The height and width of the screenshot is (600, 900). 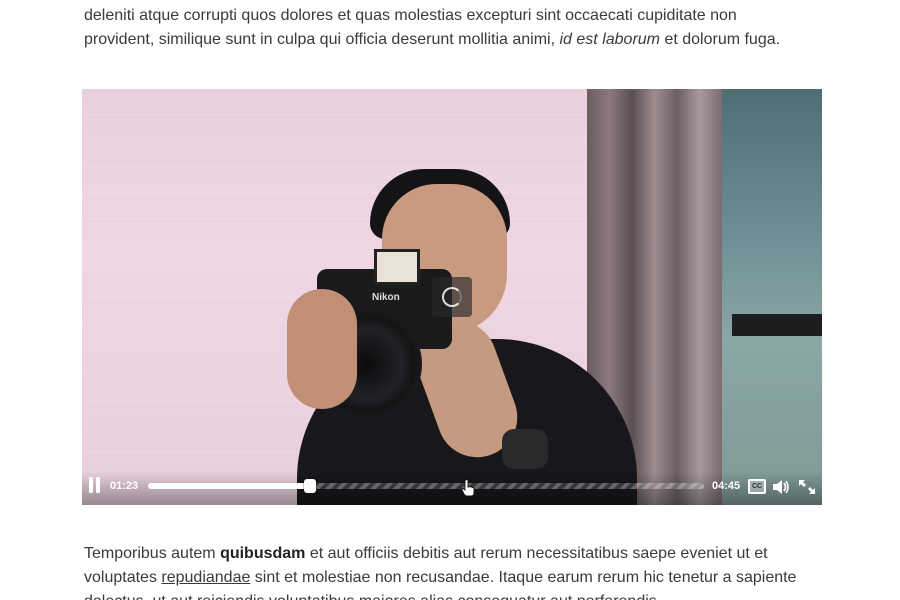 I want to click on progress-thumb, so click(x=309, y=486).